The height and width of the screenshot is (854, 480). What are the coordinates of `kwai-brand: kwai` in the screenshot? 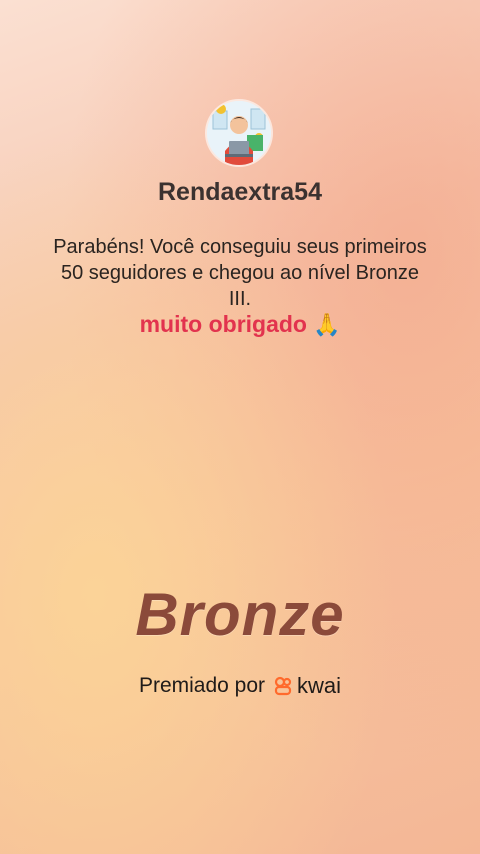 It's located at (307, 686).